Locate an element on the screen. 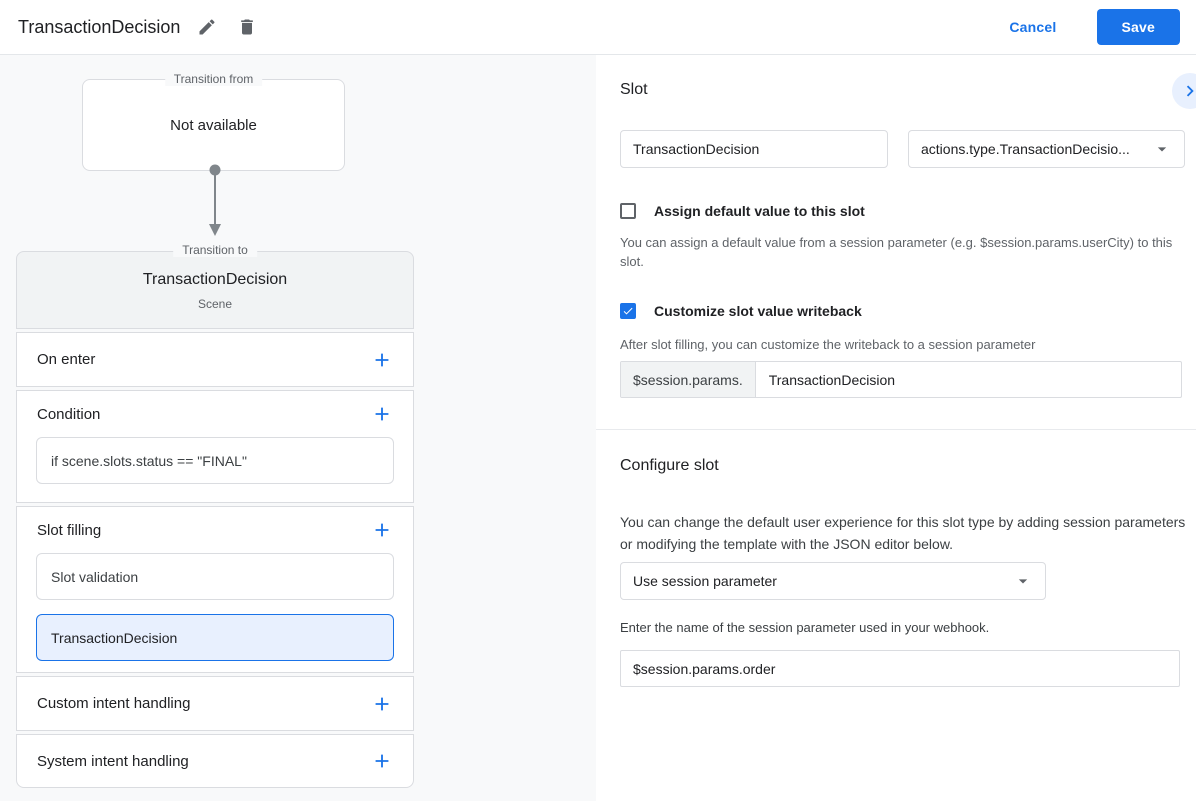 This screenshot has width=1196, height=801. check-icon is located at coordinates (628, 311).